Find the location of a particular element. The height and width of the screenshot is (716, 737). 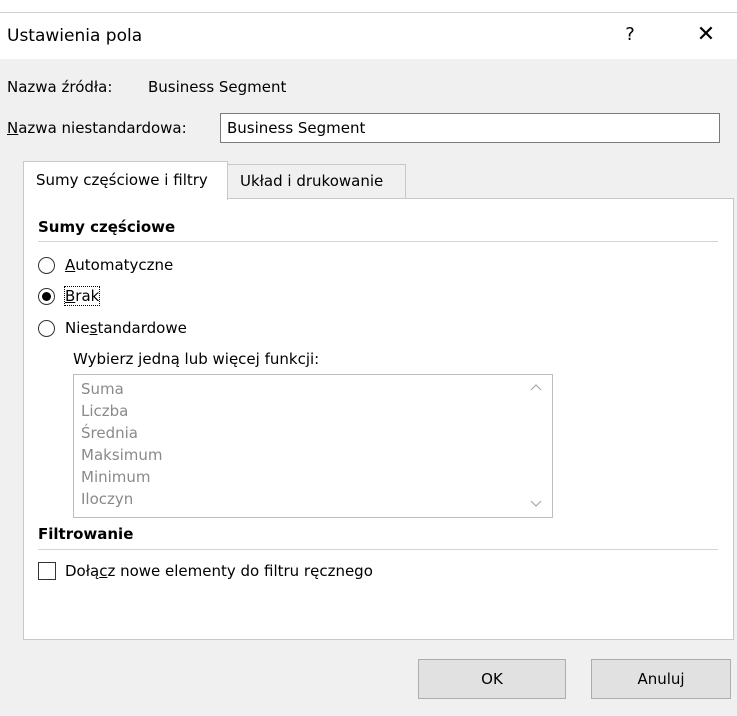

subtotals-heading: Sumy częściowe is located at coordinates (107, 227).